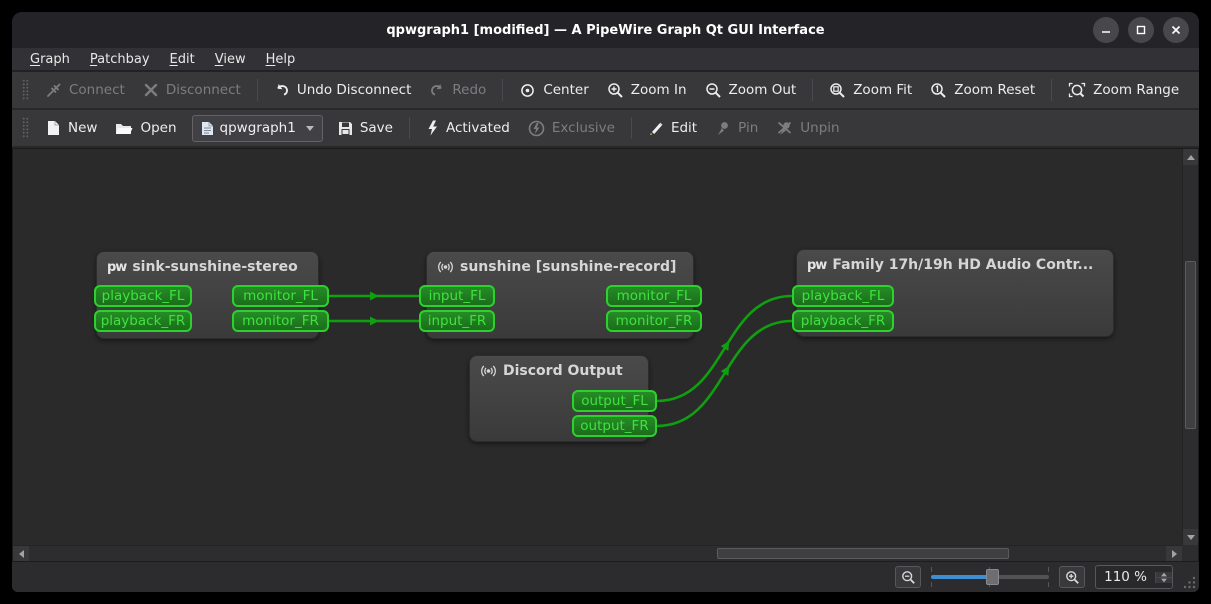  I want to click on horizontal-scrollbar, so click(597, 553).